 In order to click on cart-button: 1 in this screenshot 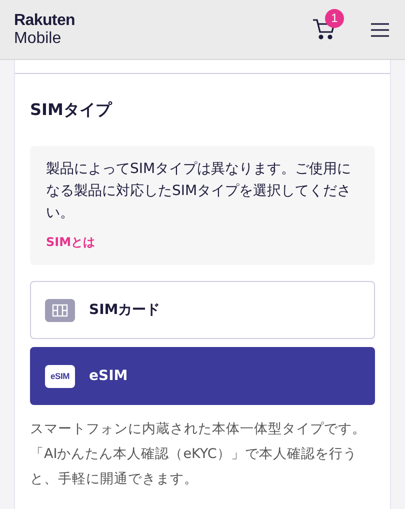, I will do `click(328, 25)`.